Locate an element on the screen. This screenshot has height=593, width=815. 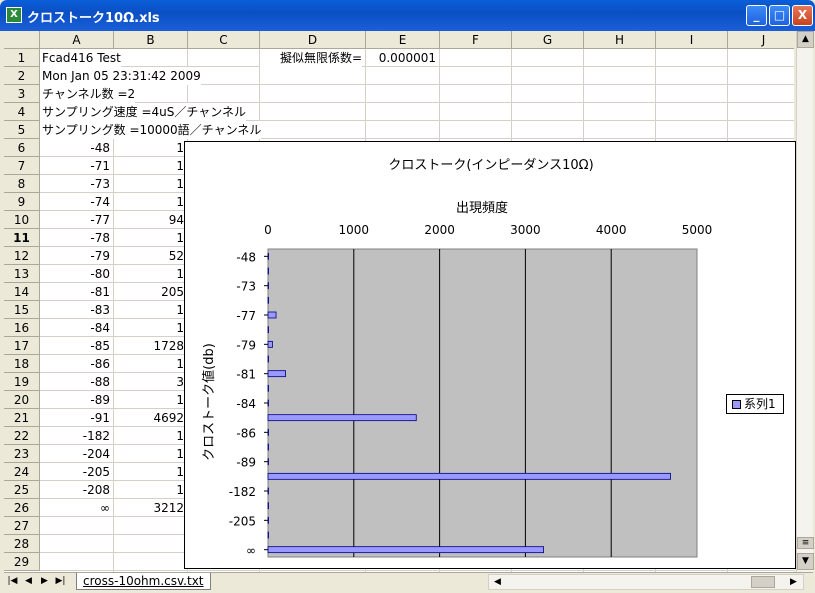
cell-a12: -79 is located at coordinates (75, 256).